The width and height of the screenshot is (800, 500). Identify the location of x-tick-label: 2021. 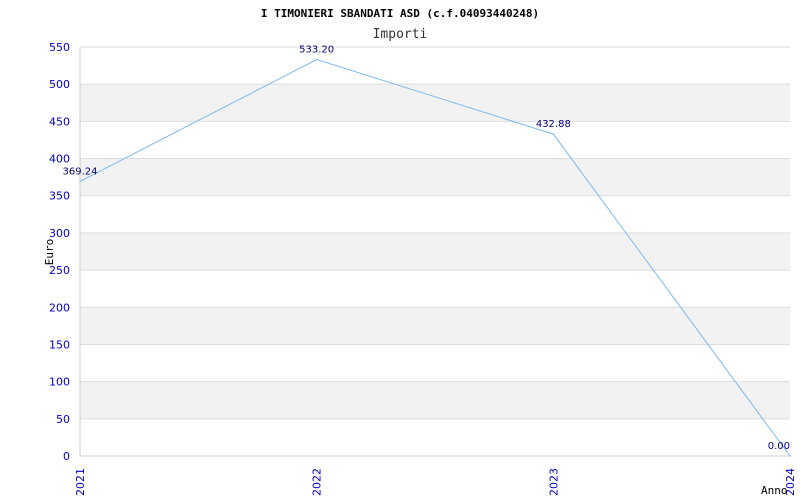
(80, 482).